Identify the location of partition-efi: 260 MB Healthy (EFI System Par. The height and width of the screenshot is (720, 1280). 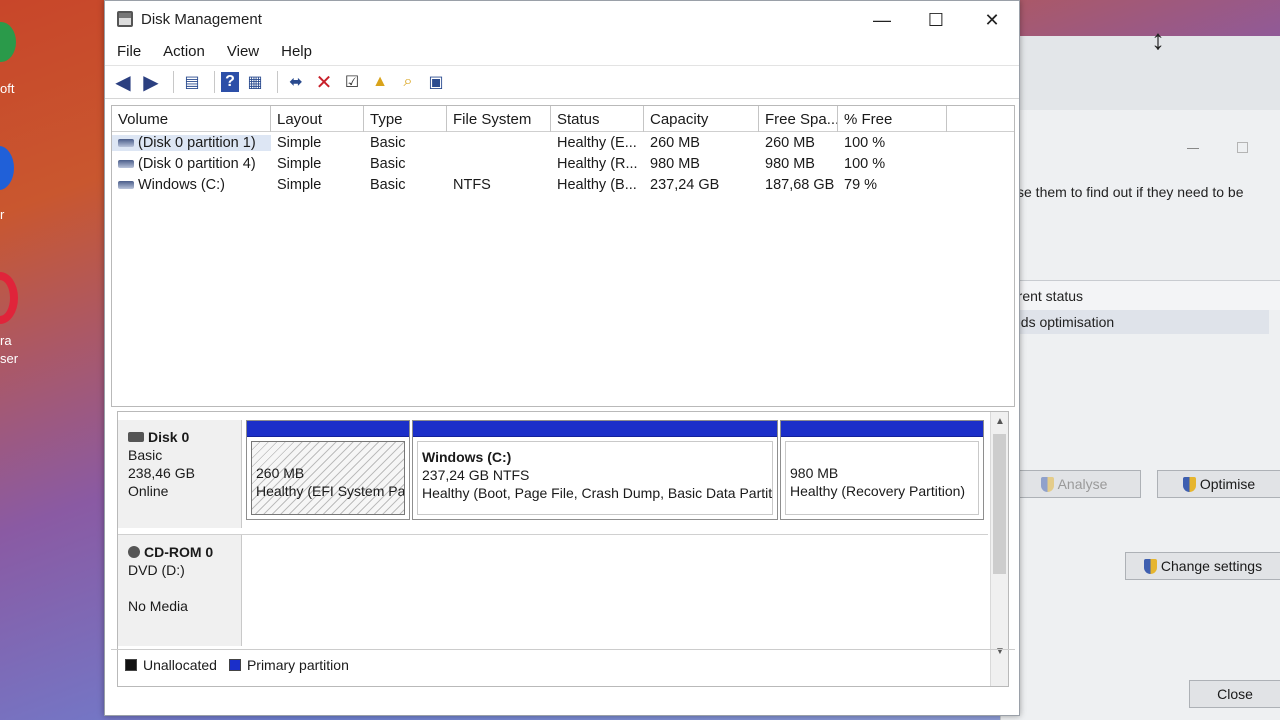
(328, 470).